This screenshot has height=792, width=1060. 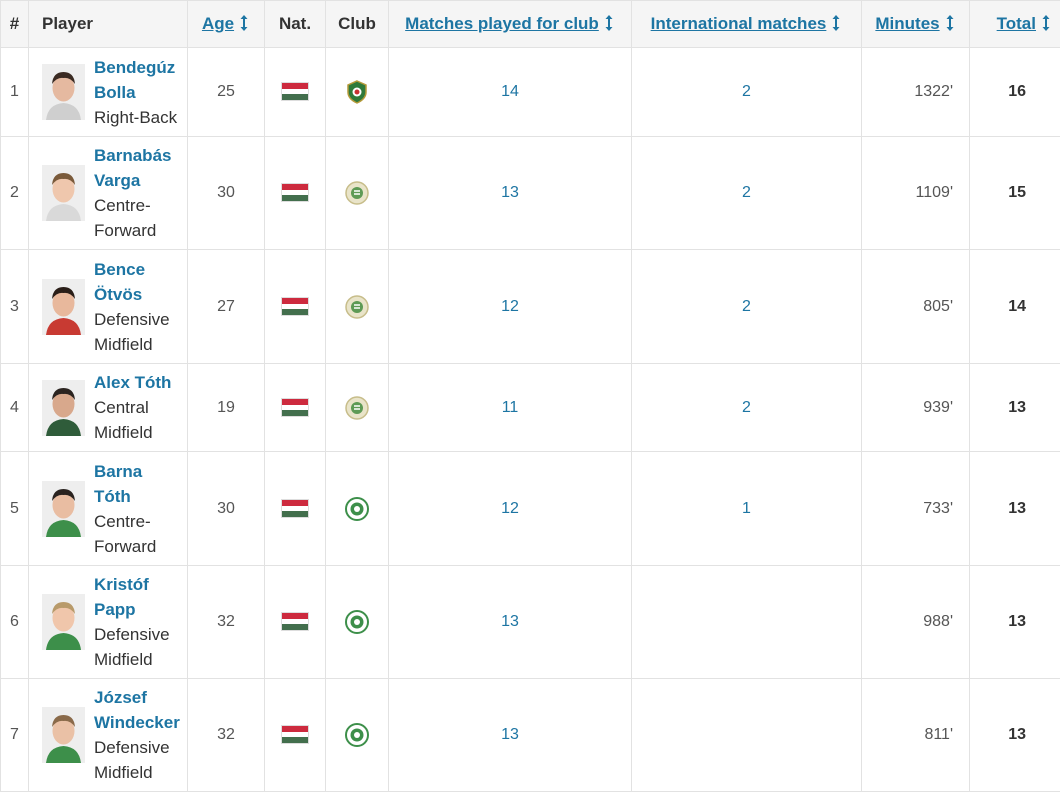 I want to click on player-name-link: Alex Tóth, so click(x=132, y=382).